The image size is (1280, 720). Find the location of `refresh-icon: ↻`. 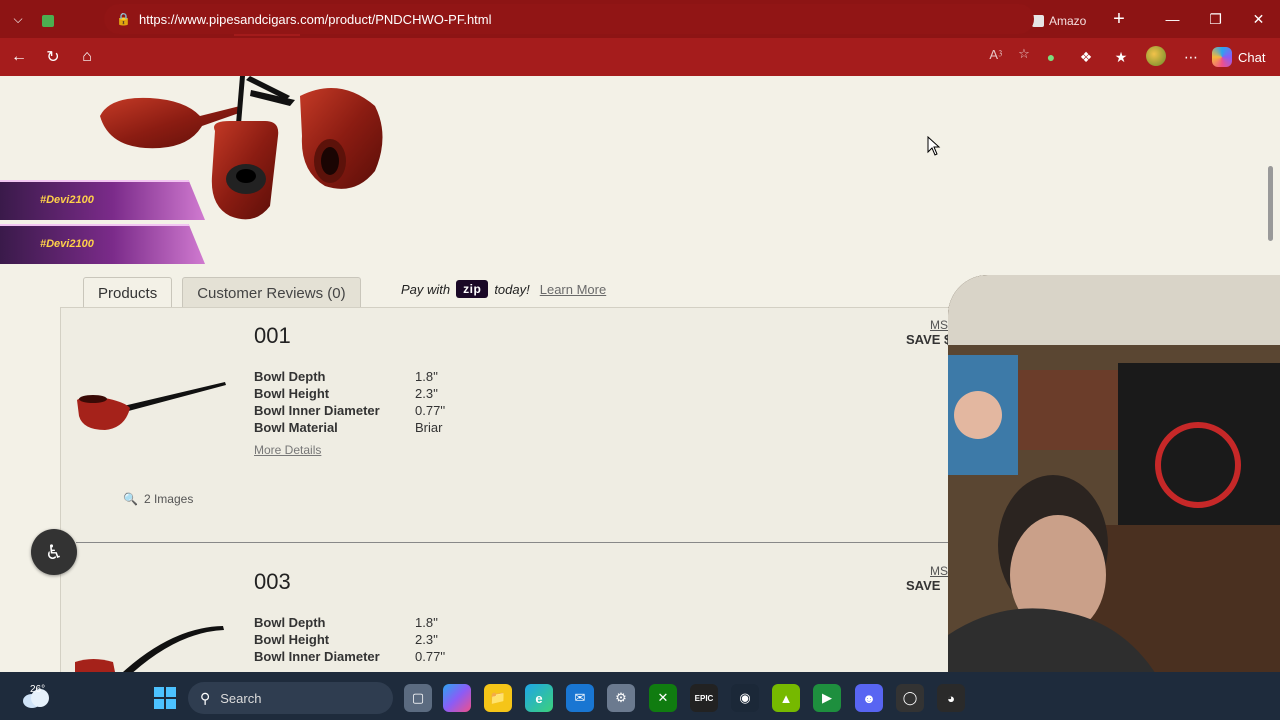

refresh-icon: ↻ is located at coordinates (53, 57).